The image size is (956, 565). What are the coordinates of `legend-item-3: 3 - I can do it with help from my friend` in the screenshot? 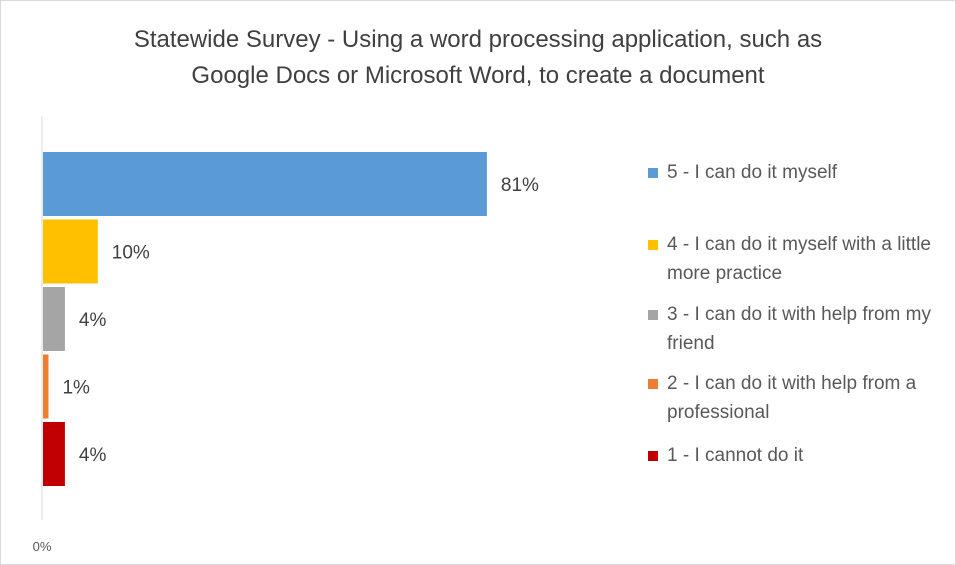 It's located at (800, 329).